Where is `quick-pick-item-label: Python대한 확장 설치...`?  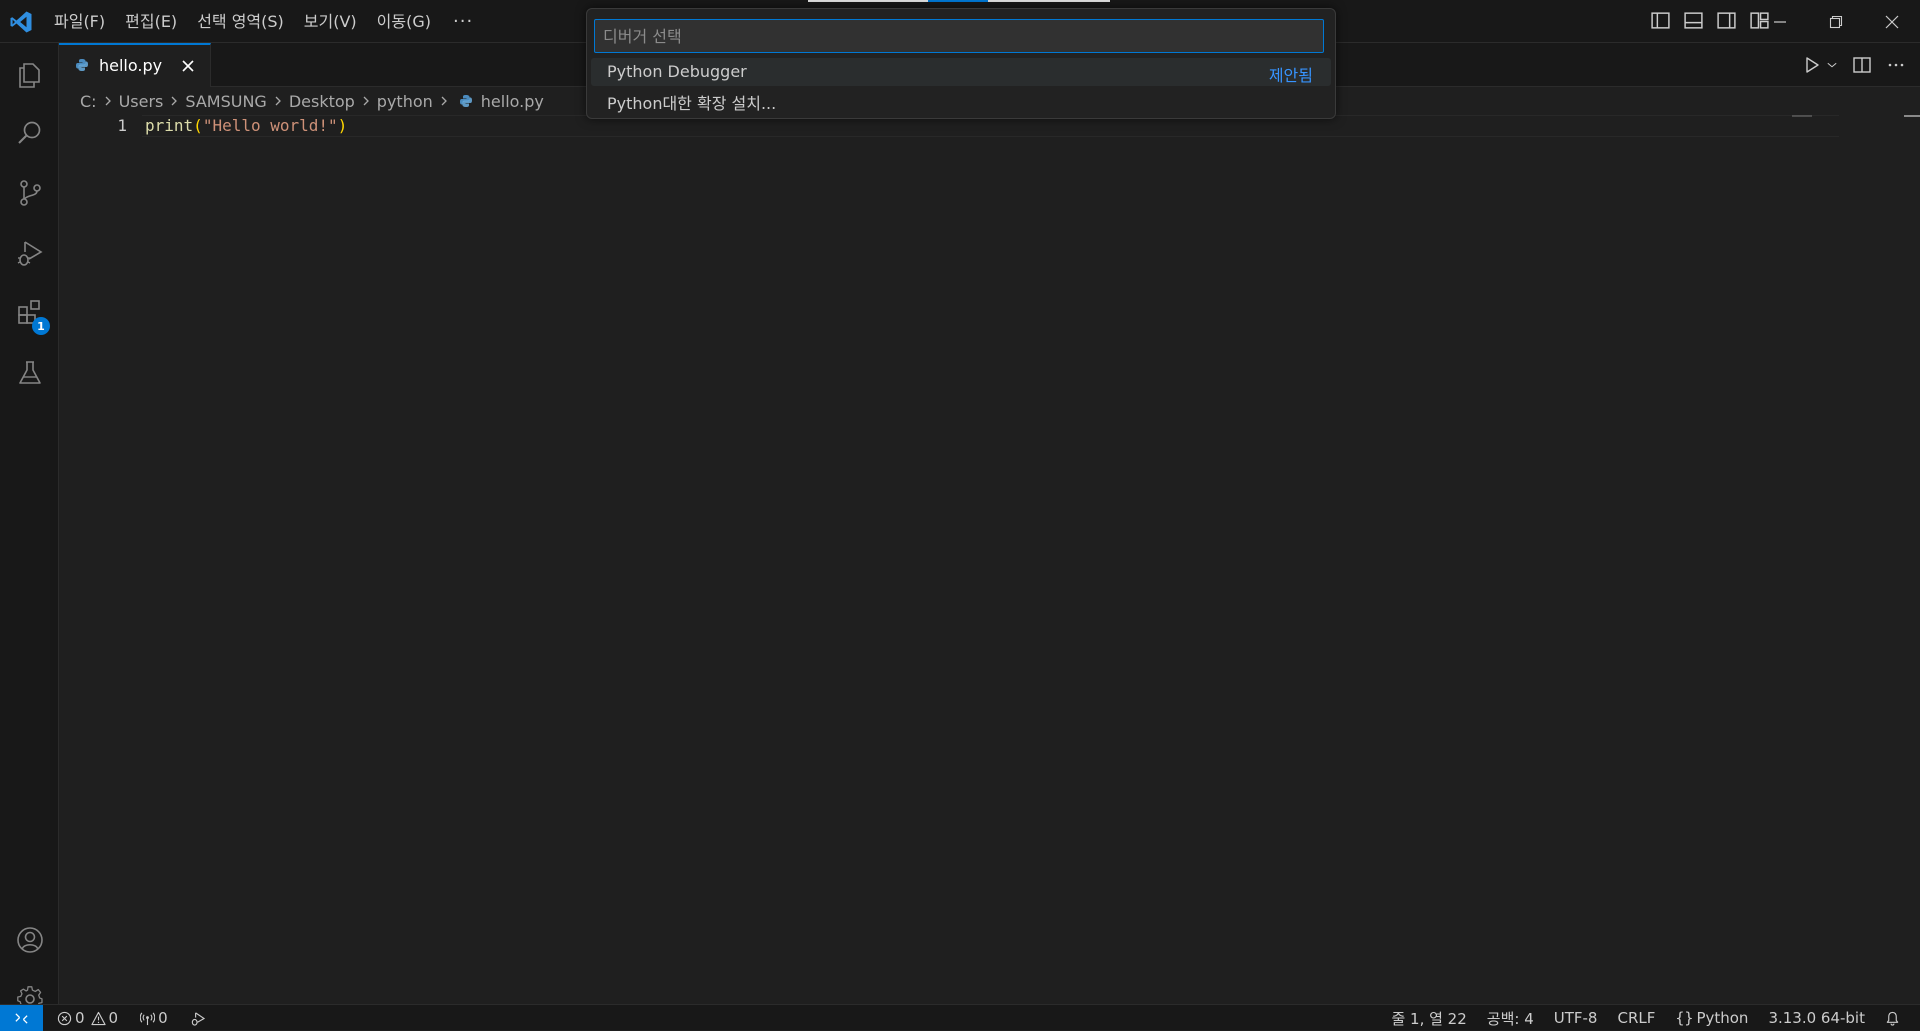 quick-pick-item-label: Python대한 확장 설치... is located at coordinates (692, 103).